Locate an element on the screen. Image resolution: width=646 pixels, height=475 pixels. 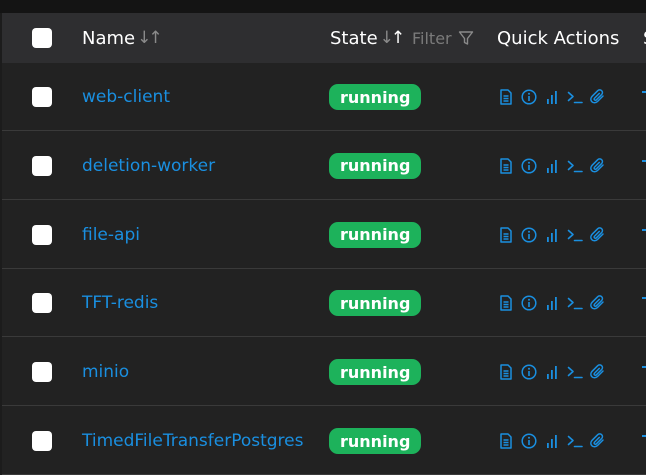
container-name-link: file-api is located at coordinates (111, 235).